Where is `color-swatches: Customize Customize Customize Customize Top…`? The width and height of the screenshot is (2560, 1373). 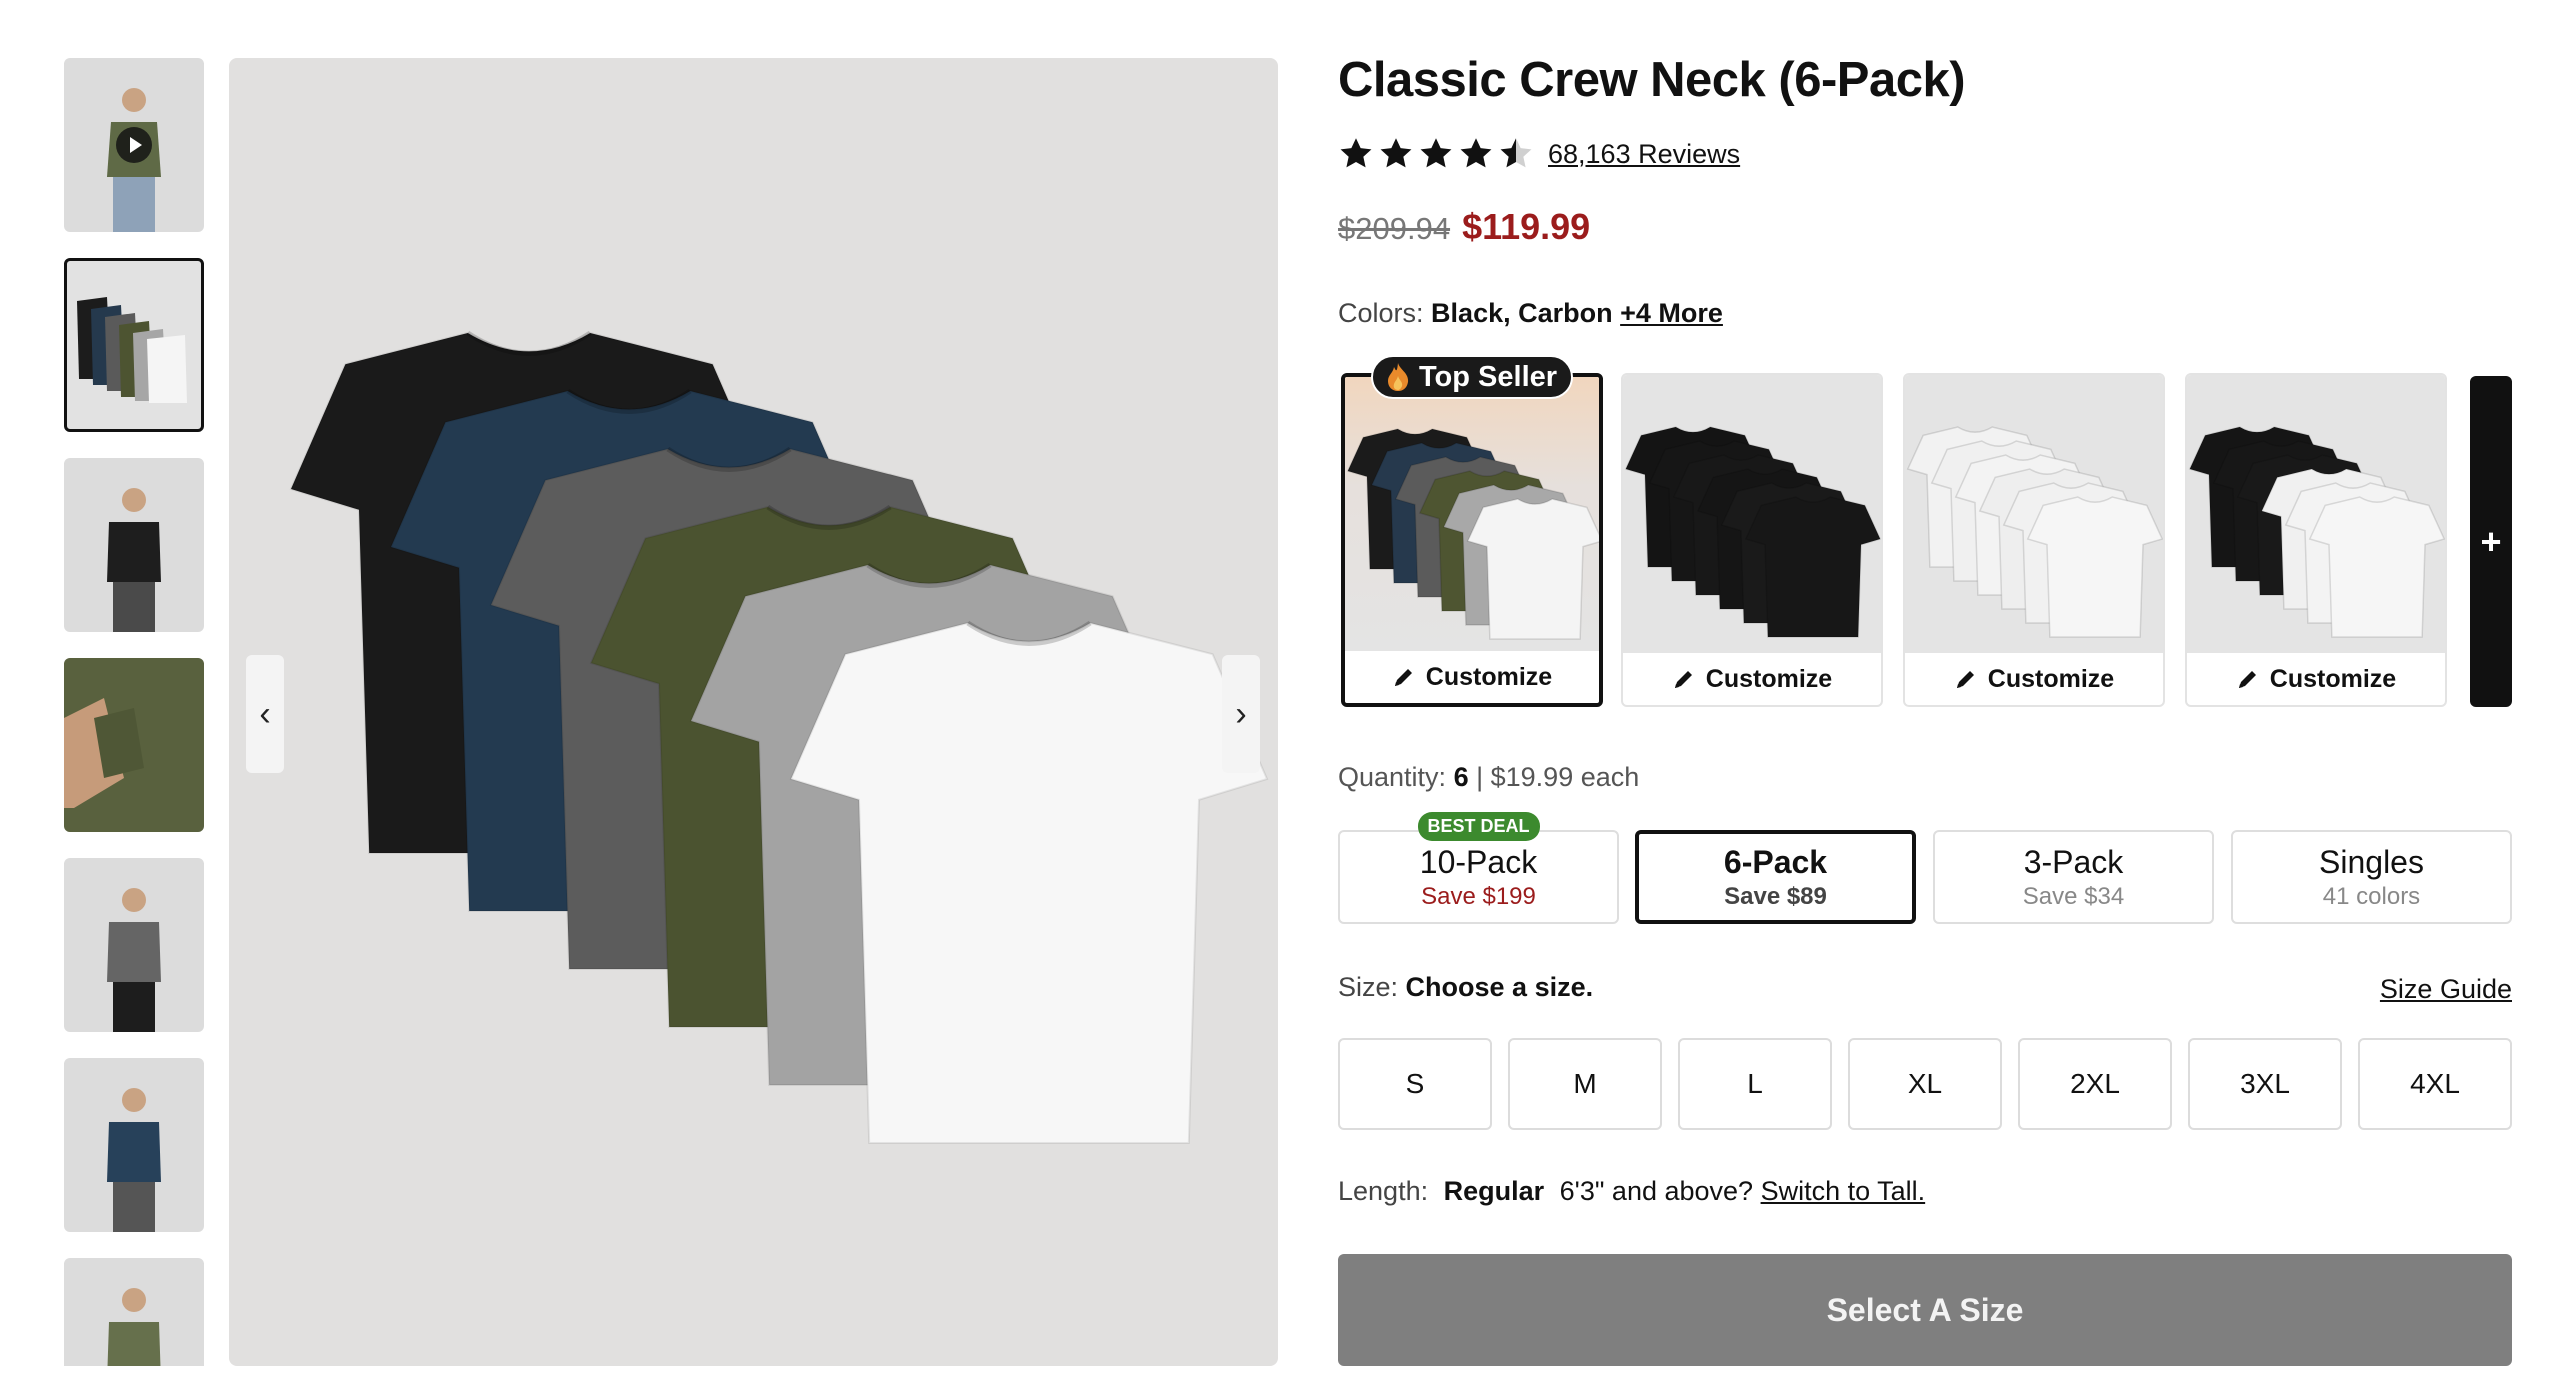
color-swatches: Customize Customize Customize Customize Top… is located at coordinates (1925, 531).